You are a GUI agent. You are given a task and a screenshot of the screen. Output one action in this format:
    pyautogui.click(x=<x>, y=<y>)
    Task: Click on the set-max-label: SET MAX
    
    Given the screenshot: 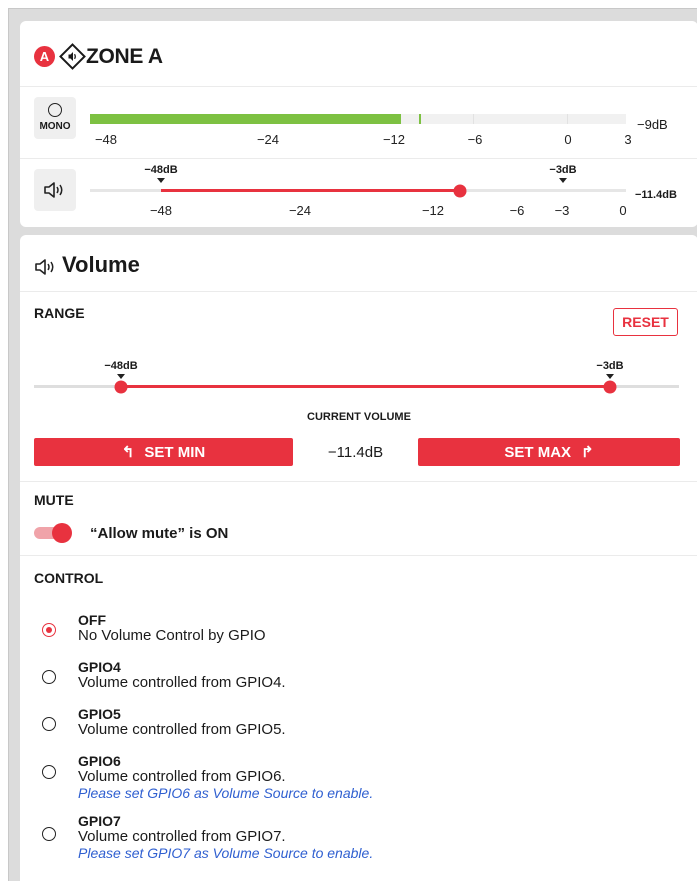 What is the action you would take?
    pyautogui.click(x=538, y=452)
    